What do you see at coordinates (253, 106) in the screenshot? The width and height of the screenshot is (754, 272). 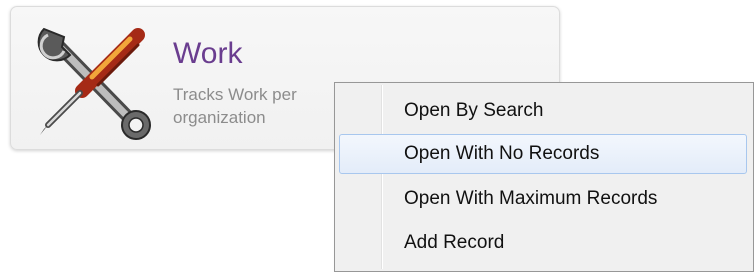 I see `tile-description: Tracks Work per organization` at bounding box center [253, 106].